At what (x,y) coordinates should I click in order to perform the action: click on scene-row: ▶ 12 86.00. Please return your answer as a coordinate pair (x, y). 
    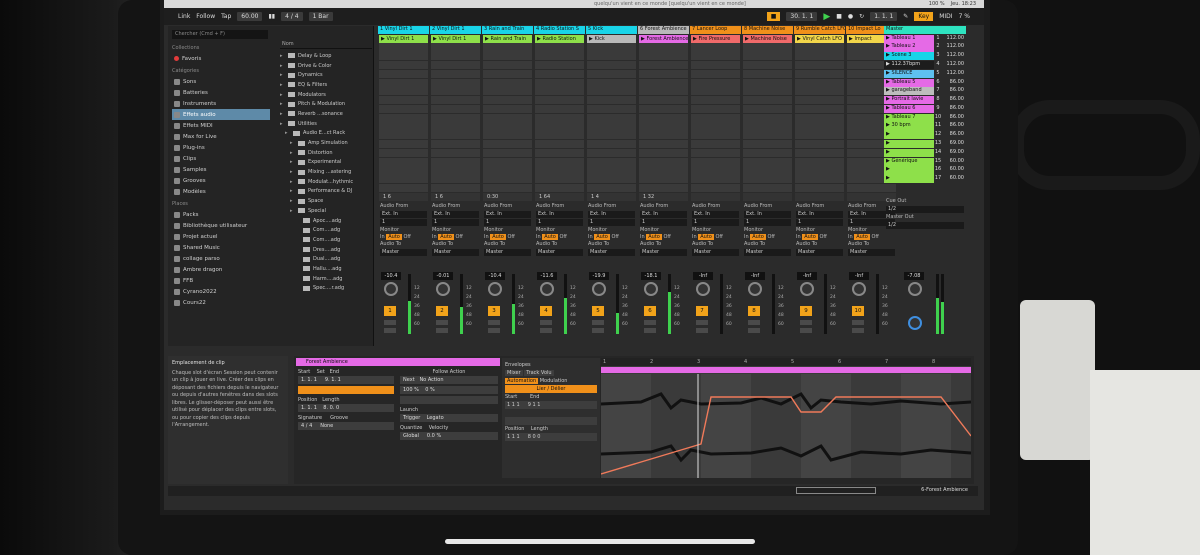
    Looking at the image, I should click on (925, 135).